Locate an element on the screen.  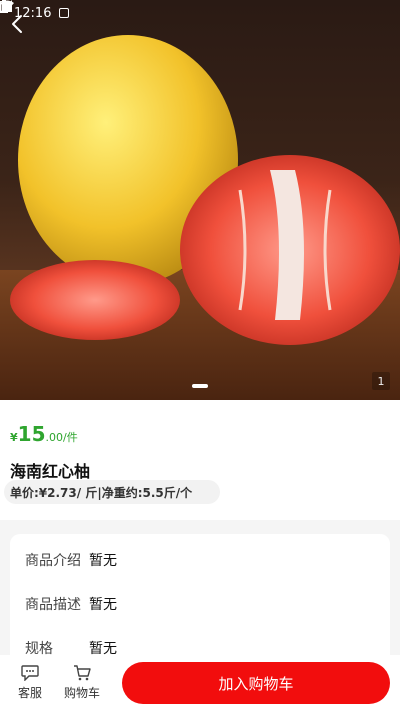
detail-row-intro: 商品介绍 暂无 is located at coordinates (71, 560).